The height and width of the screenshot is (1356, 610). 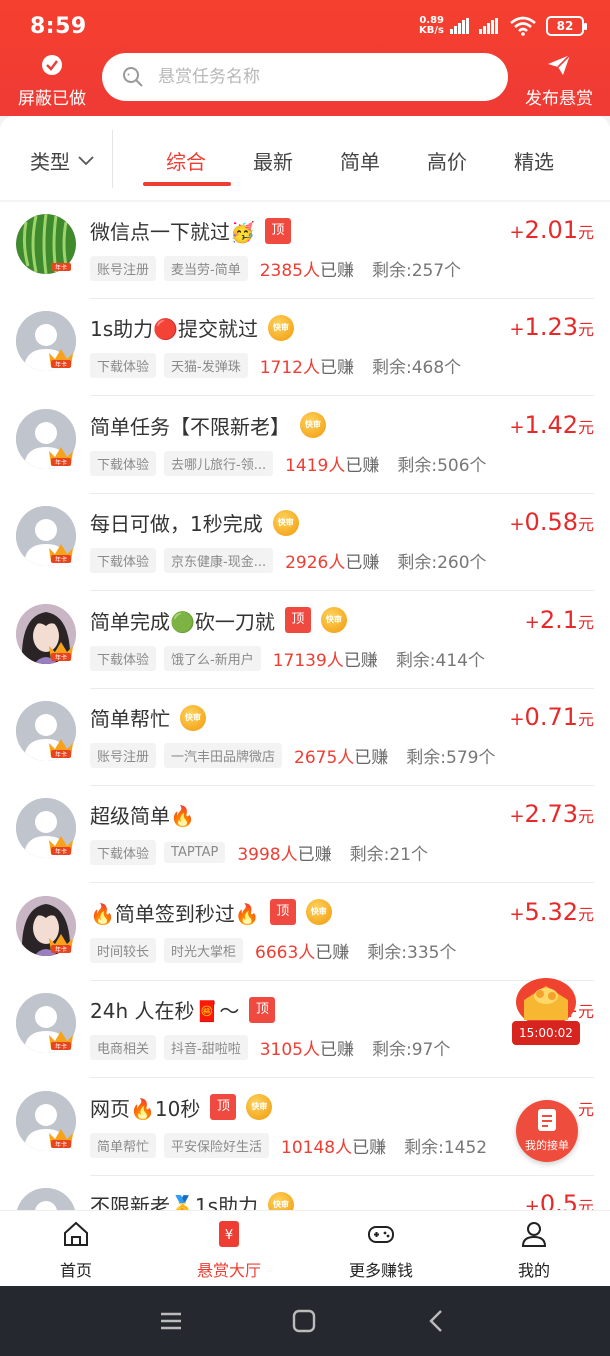 I want to click on home-square-icon, so click(x=304, y=1321).